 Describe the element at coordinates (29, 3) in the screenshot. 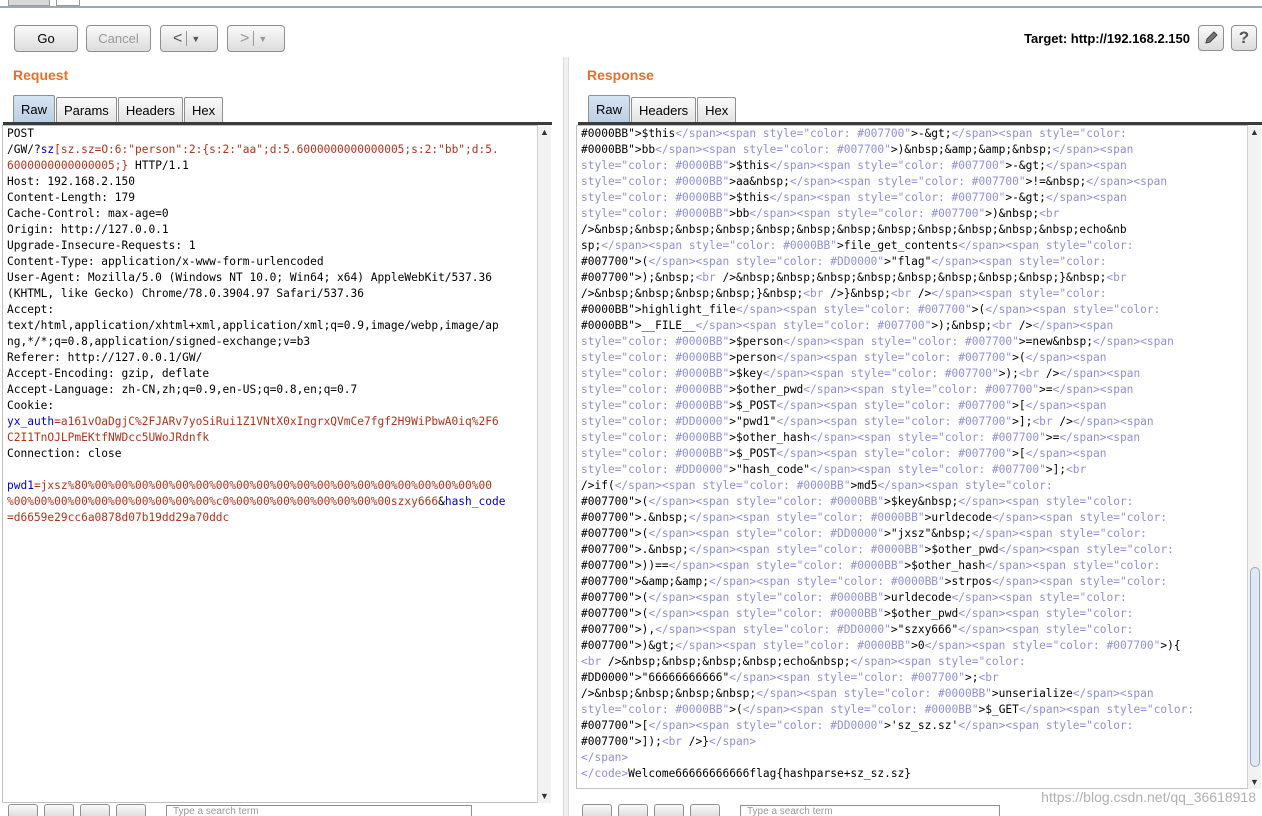

I see `top-tab-active` at that location.